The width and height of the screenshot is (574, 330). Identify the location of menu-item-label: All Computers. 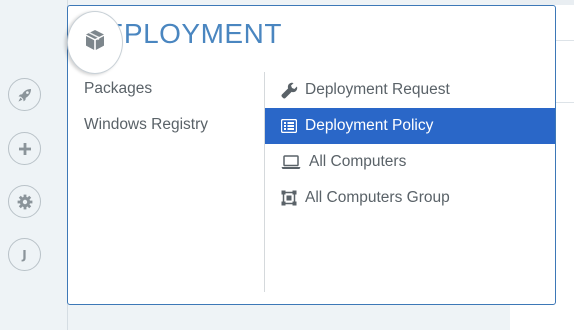
(358, 161).